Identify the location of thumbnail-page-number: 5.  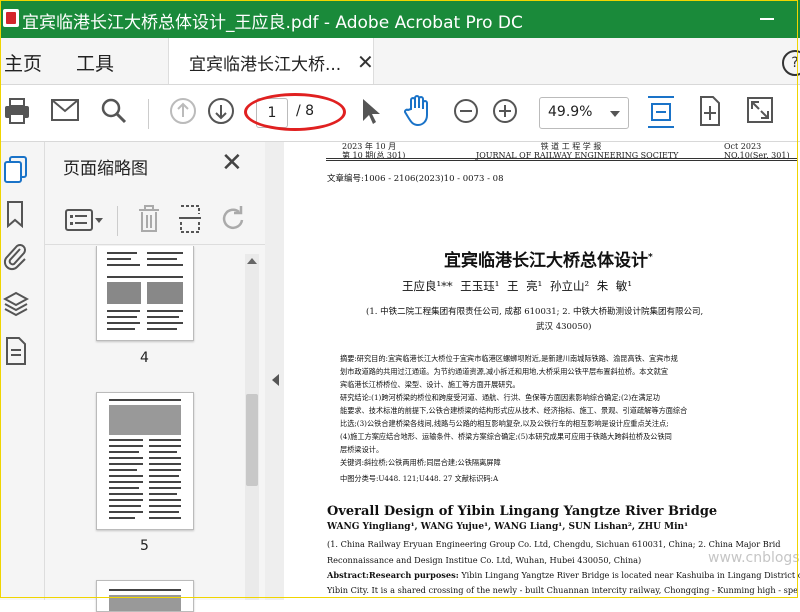
(144, 546).